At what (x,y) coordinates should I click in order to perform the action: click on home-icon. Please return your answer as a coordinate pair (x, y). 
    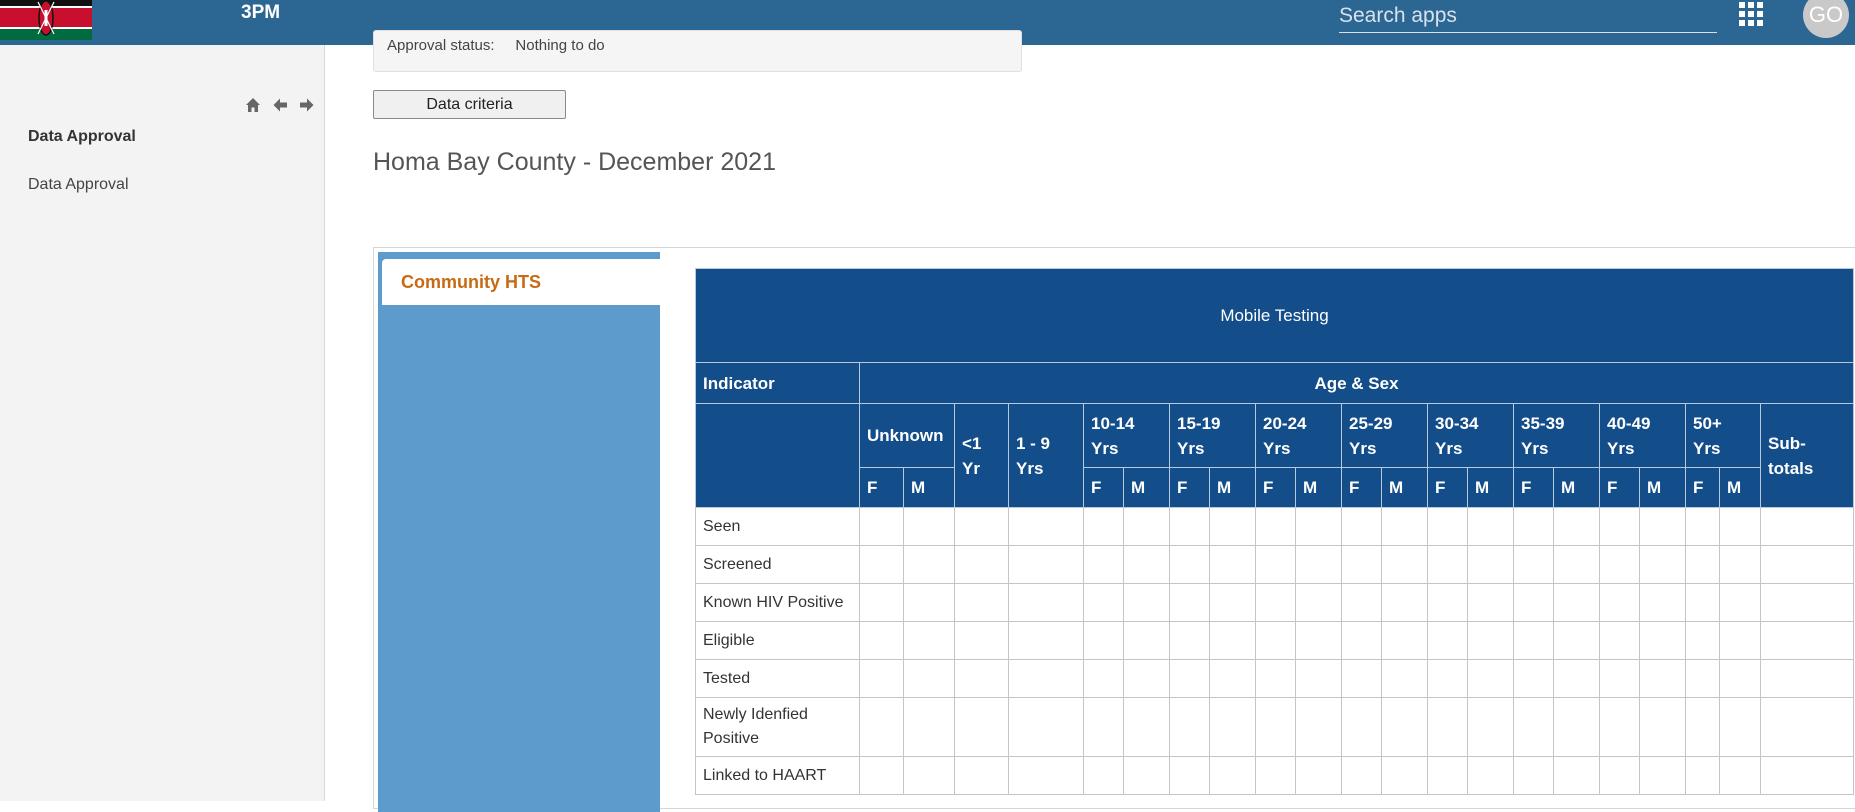
    Looking at the image, I should click on (253, 105).